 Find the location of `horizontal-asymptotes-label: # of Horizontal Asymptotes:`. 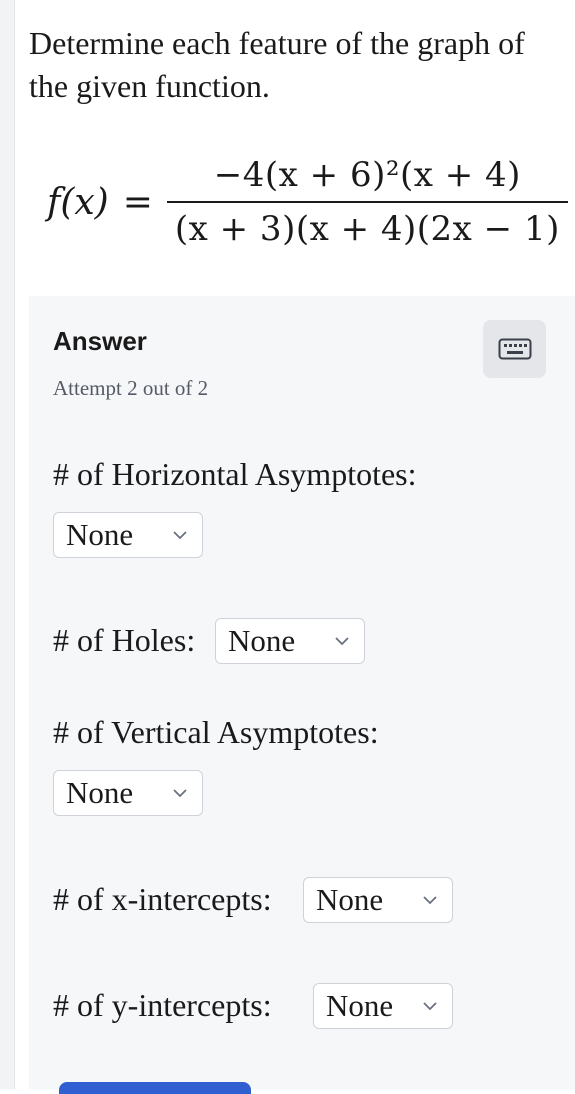

horizontal-asymptotes-label: # of Horizontal Asymptotes: is located at coordinates (235, 474).